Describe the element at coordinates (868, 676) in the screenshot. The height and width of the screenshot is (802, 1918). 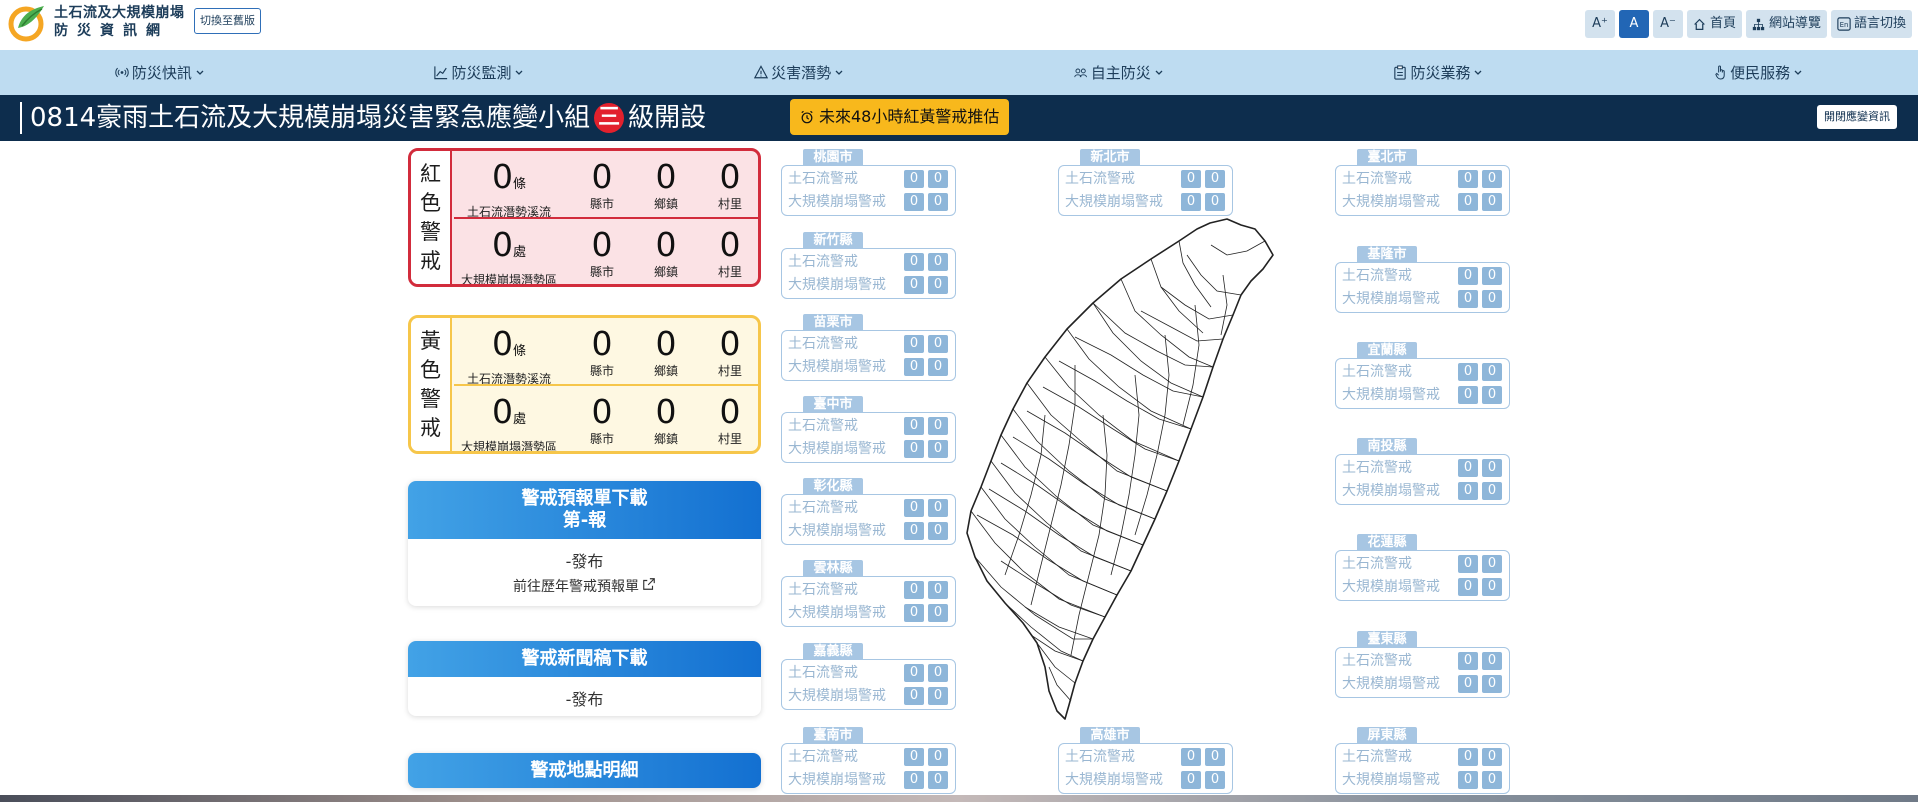
I see `county-card-chiayi: 嘉義縣 土石流警戒 0 0 大規模崩塌警戒 0 0` at that location.